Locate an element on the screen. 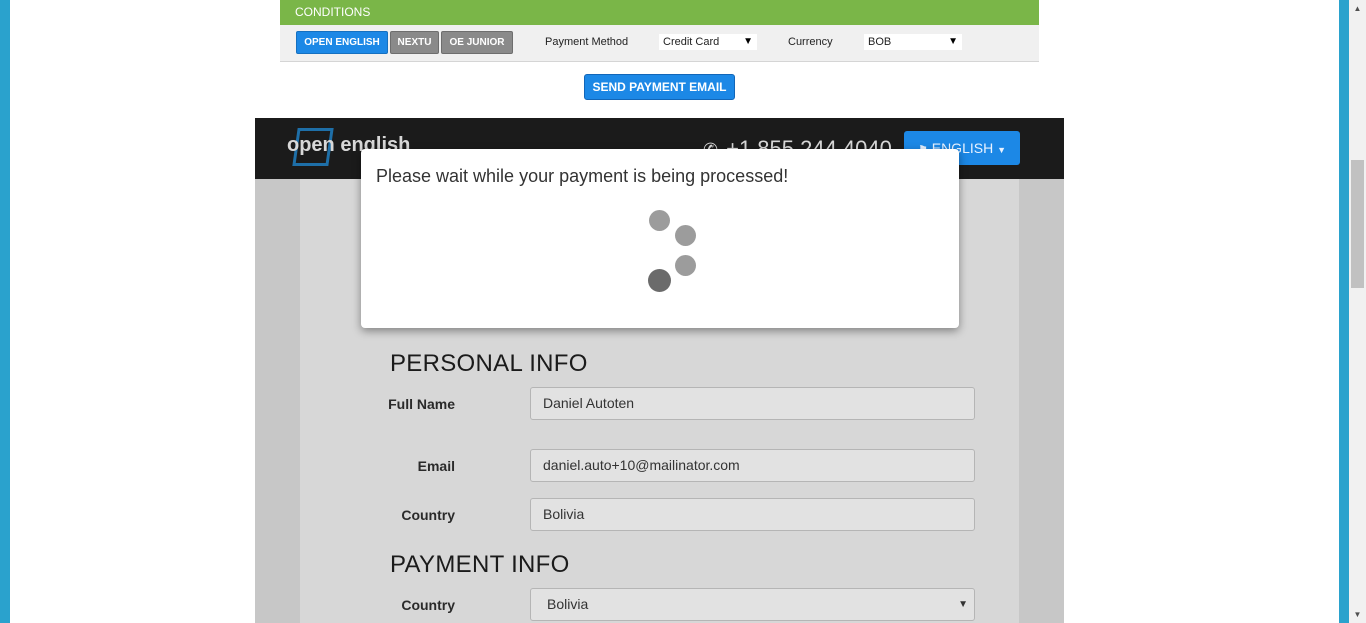  scroll-up-icon: ▲ is located at coordinates (1357, 8).